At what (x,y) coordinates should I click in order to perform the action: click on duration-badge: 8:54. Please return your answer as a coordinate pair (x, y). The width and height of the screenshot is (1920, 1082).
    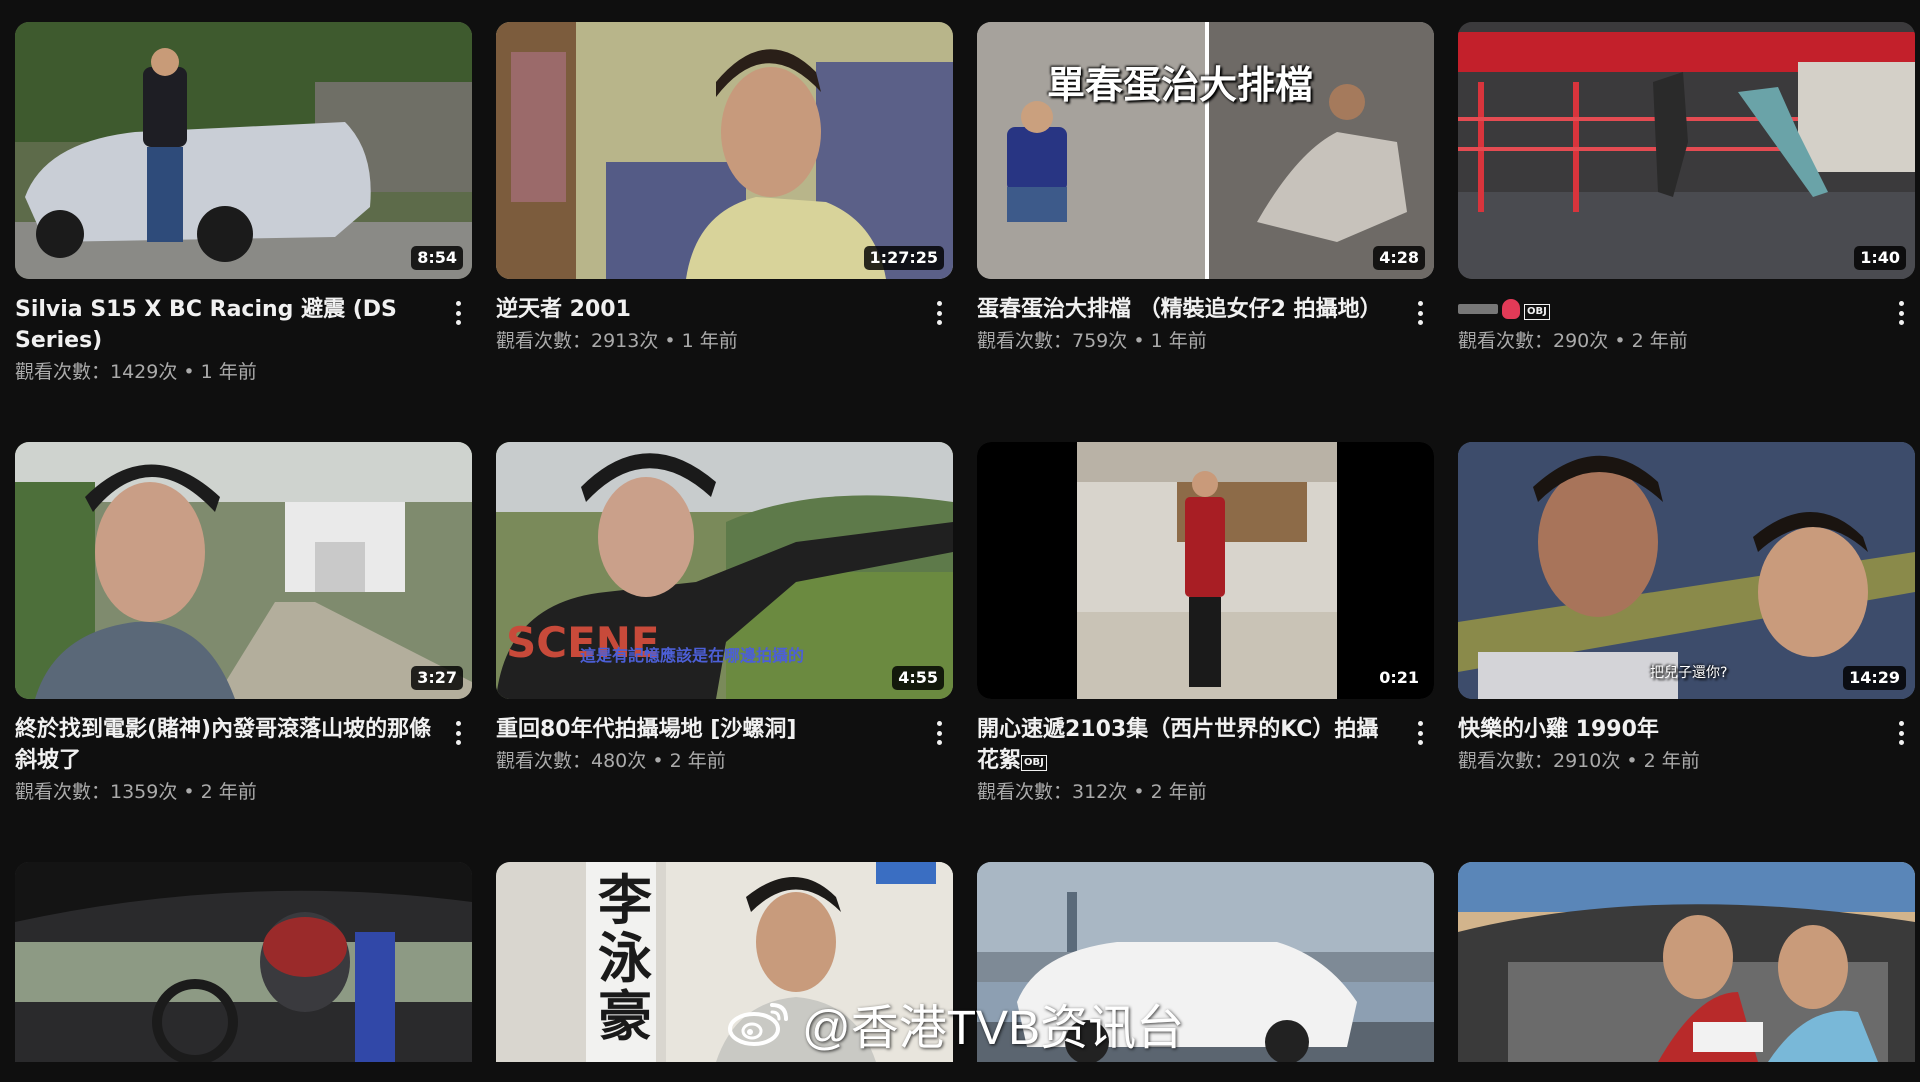
    Looking at the image, I should click on (437, 258).